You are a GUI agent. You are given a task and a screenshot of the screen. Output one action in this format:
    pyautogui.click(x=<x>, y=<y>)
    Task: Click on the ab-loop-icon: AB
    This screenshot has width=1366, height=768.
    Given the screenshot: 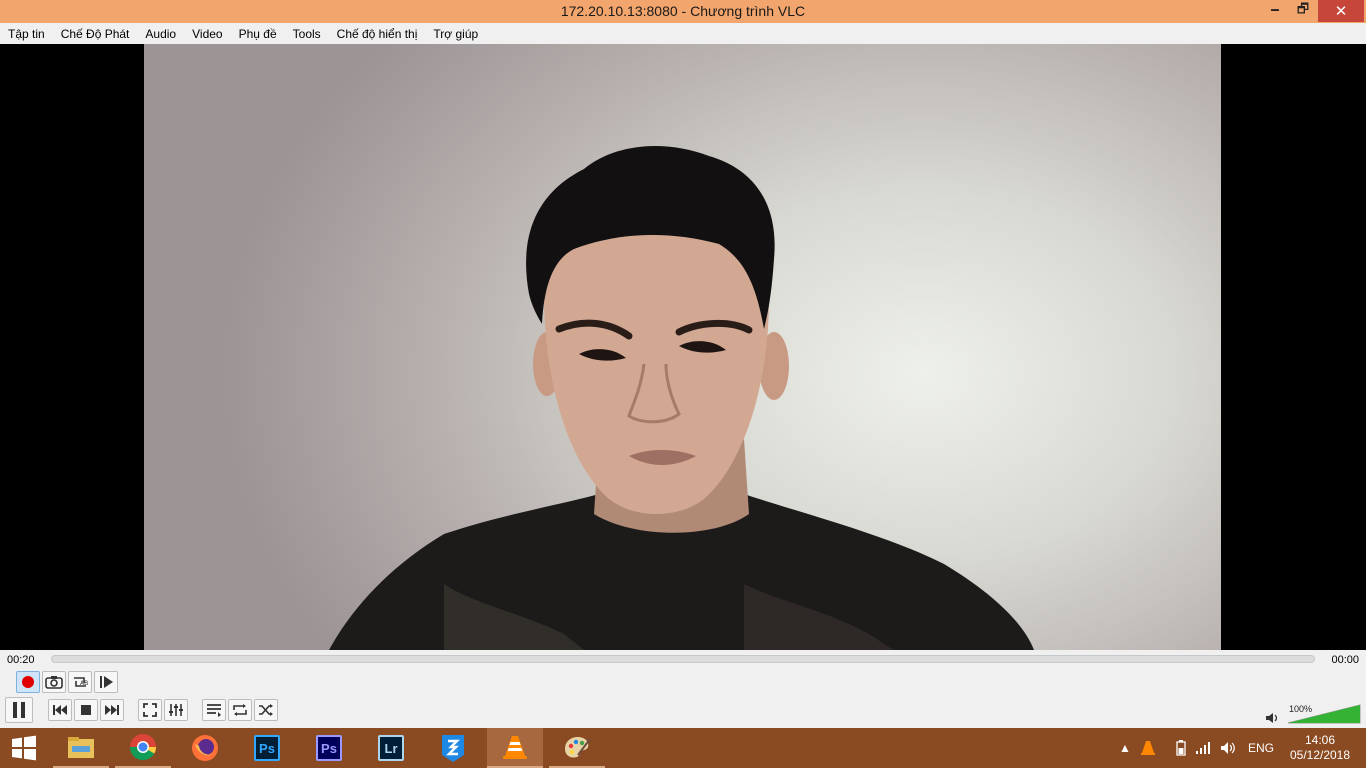 What is the action you would take?
    pyautogui.click(x=81, y=682)
    